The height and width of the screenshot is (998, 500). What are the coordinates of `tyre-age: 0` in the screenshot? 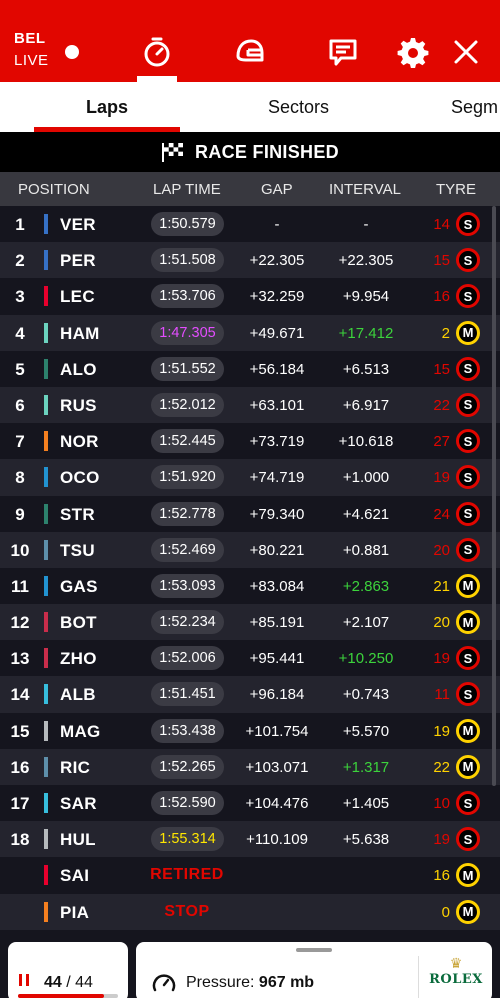 It's located at (445, 912).